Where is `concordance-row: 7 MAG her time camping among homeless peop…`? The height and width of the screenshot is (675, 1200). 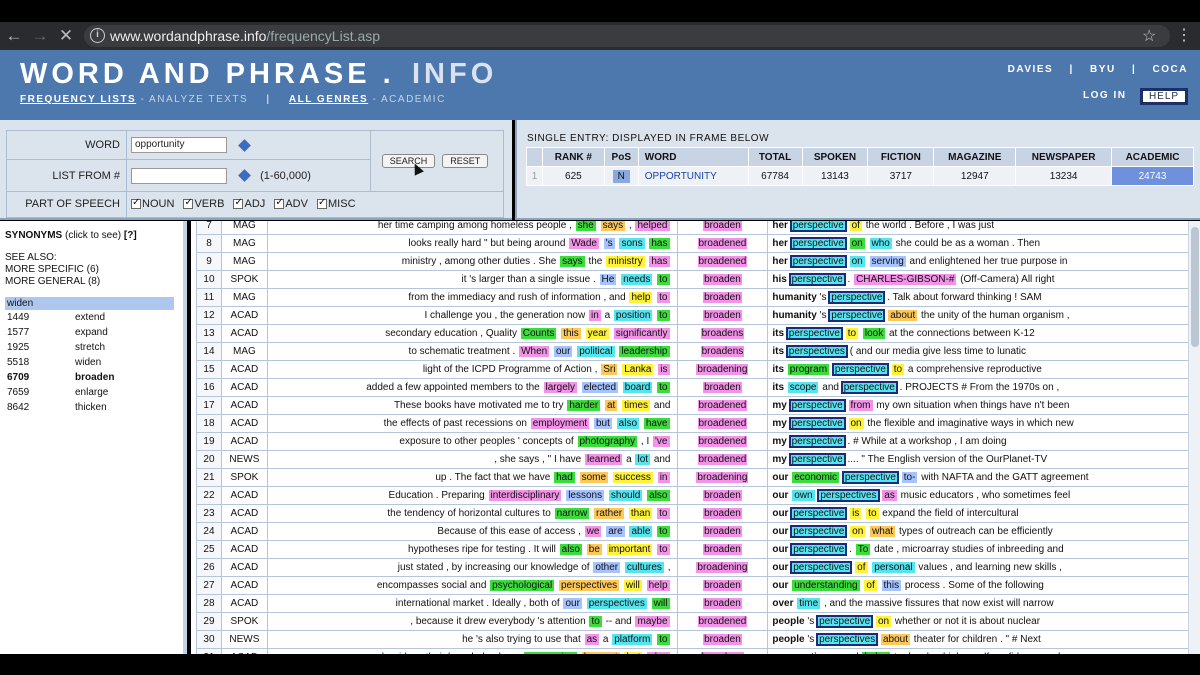
concordance-row: 7 MAG her time camping among homeless peop… is located at coordinates (694, 228).